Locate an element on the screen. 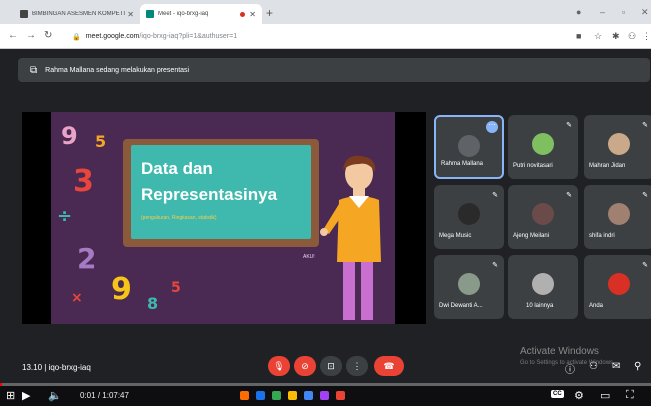  minimize-icon: – is located at coordinates (602, 12).